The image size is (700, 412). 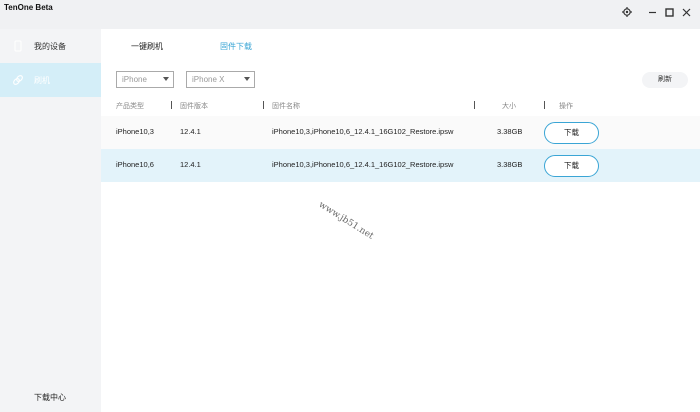 What do you see at coordinates (50, 220) in the screenshot?
I see `sidebar: 我的设备 刷机 下载中心` at bounding box center [50, 220].